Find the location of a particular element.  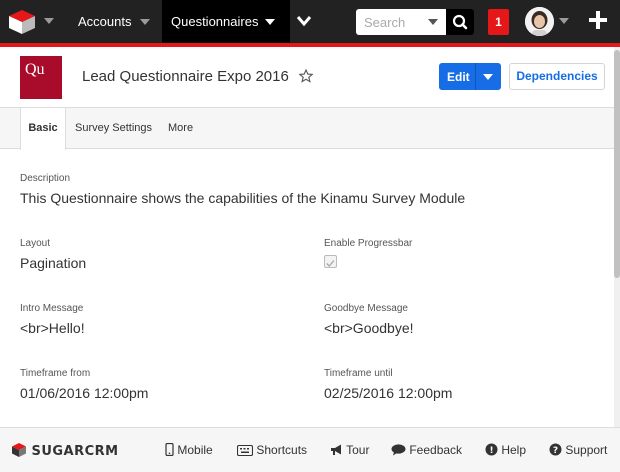

edit-button-label: Edit is located at coordinates (458, 77).